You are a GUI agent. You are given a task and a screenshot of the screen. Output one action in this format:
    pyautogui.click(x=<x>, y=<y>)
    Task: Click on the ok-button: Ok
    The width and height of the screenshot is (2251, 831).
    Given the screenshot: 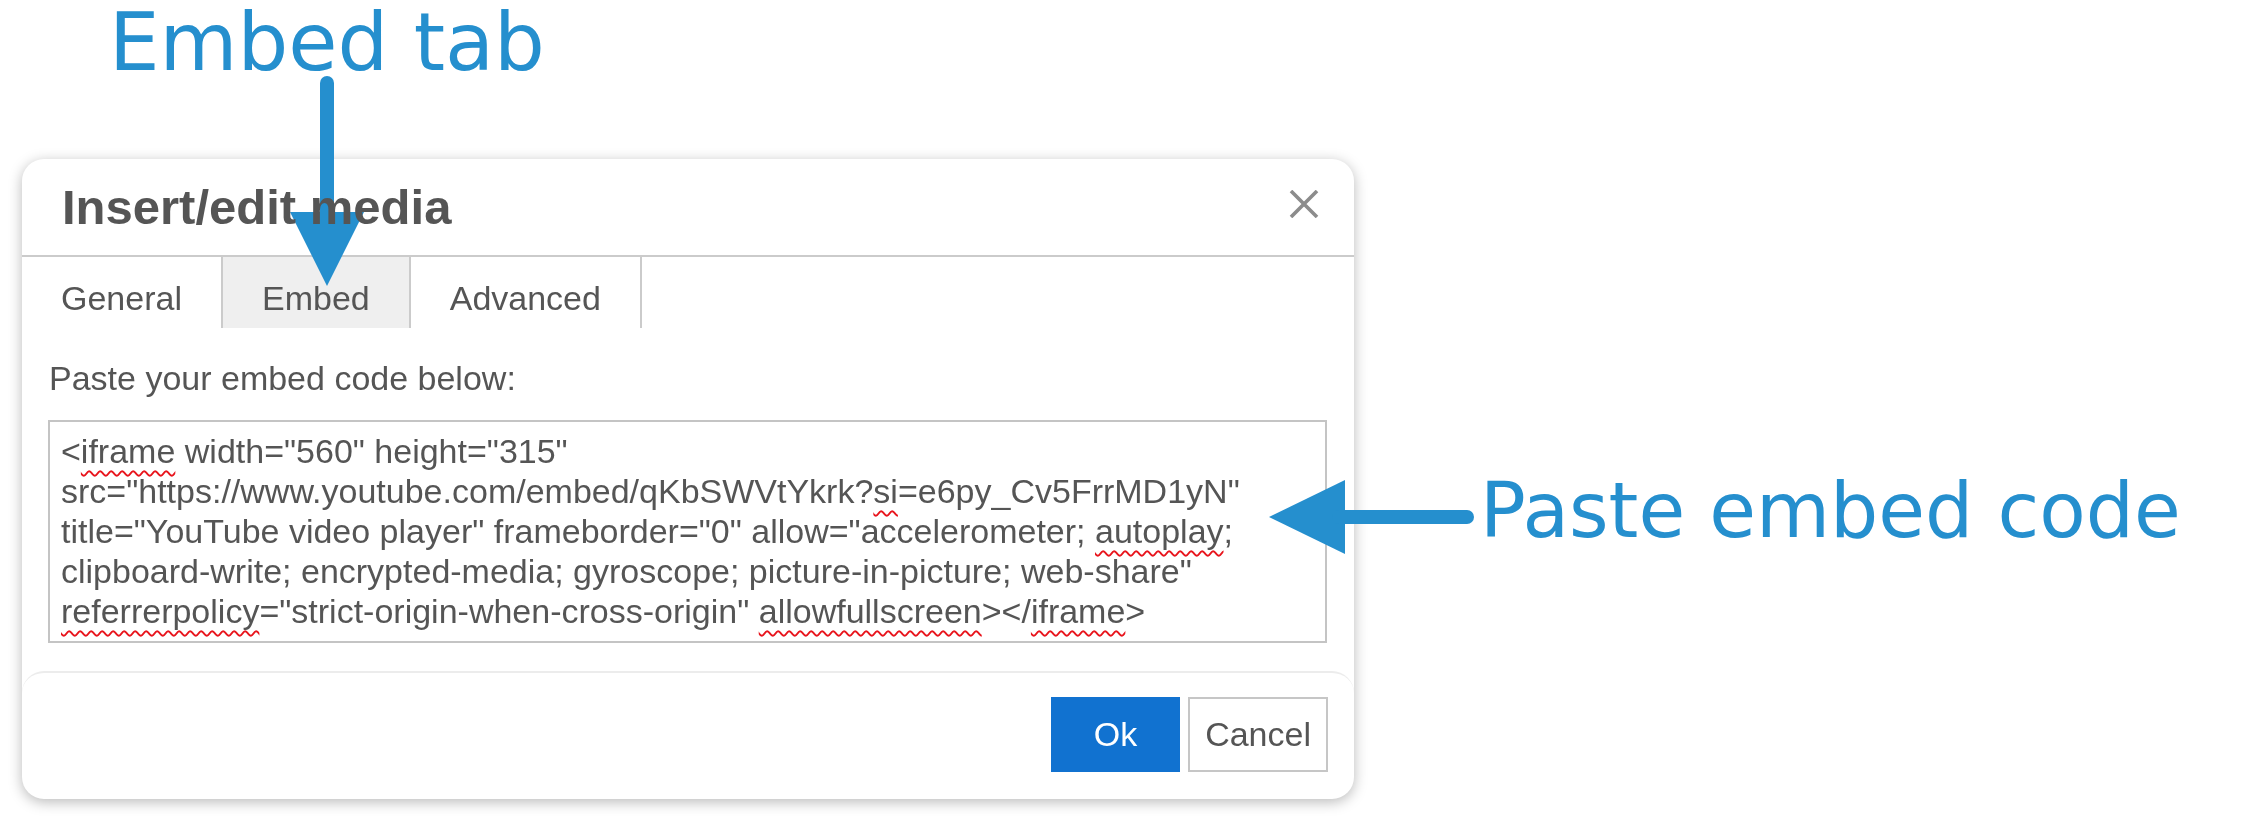 What is the action you would take?
    pyautogui.click(x=1115, y=734)
    